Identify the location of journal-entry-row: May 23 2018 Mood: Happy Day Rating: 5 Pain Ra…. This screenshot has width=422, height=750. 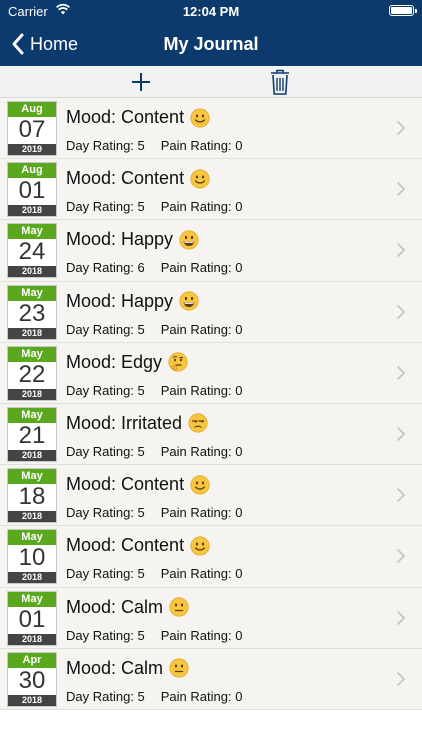
(211, 312).